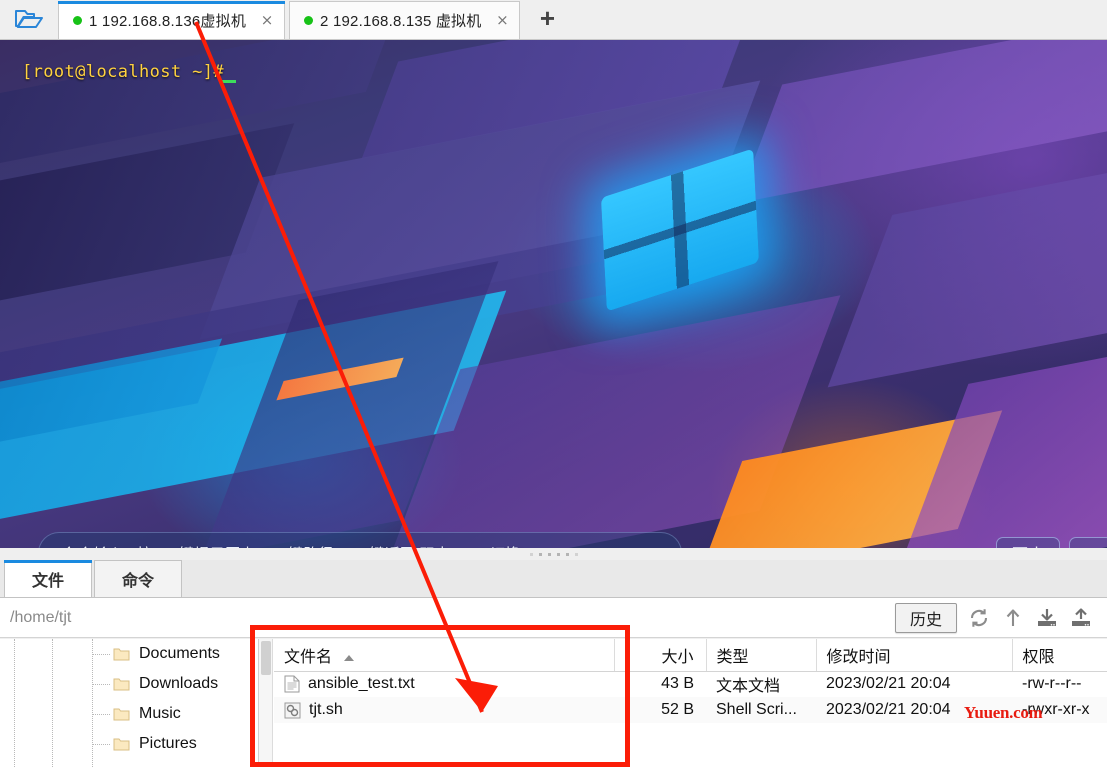  Describe the element at coordinates (1047, 618) in the screenshot. I see `download-icon` at that location.